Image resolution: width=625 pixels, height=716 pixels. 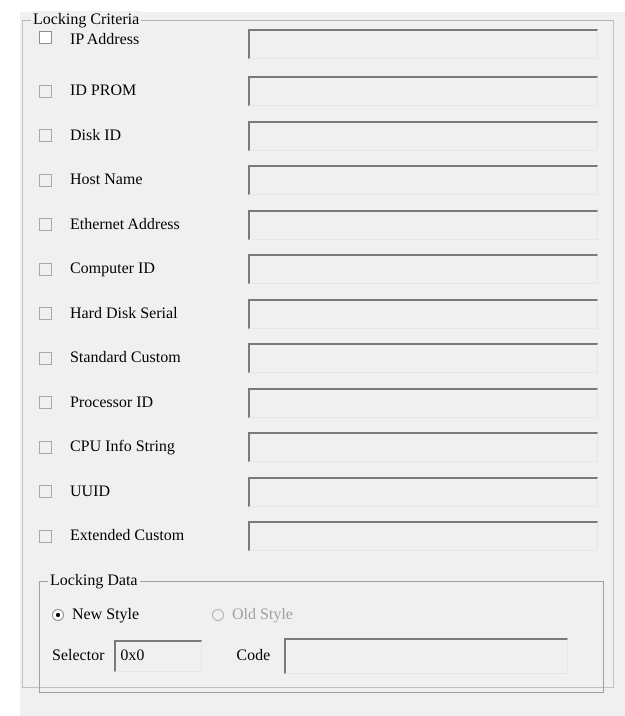 What do you see at coordinates (113, 269) in the screenshot?
I see `checkbox-label: Computer ID` at bounding box center [113, 269].